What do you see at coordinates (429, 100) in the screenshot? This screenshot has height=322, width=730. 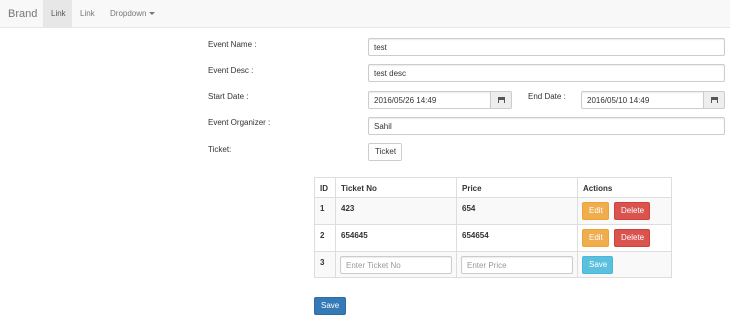 I see `start-date-input` at bounding box center [429, 100].